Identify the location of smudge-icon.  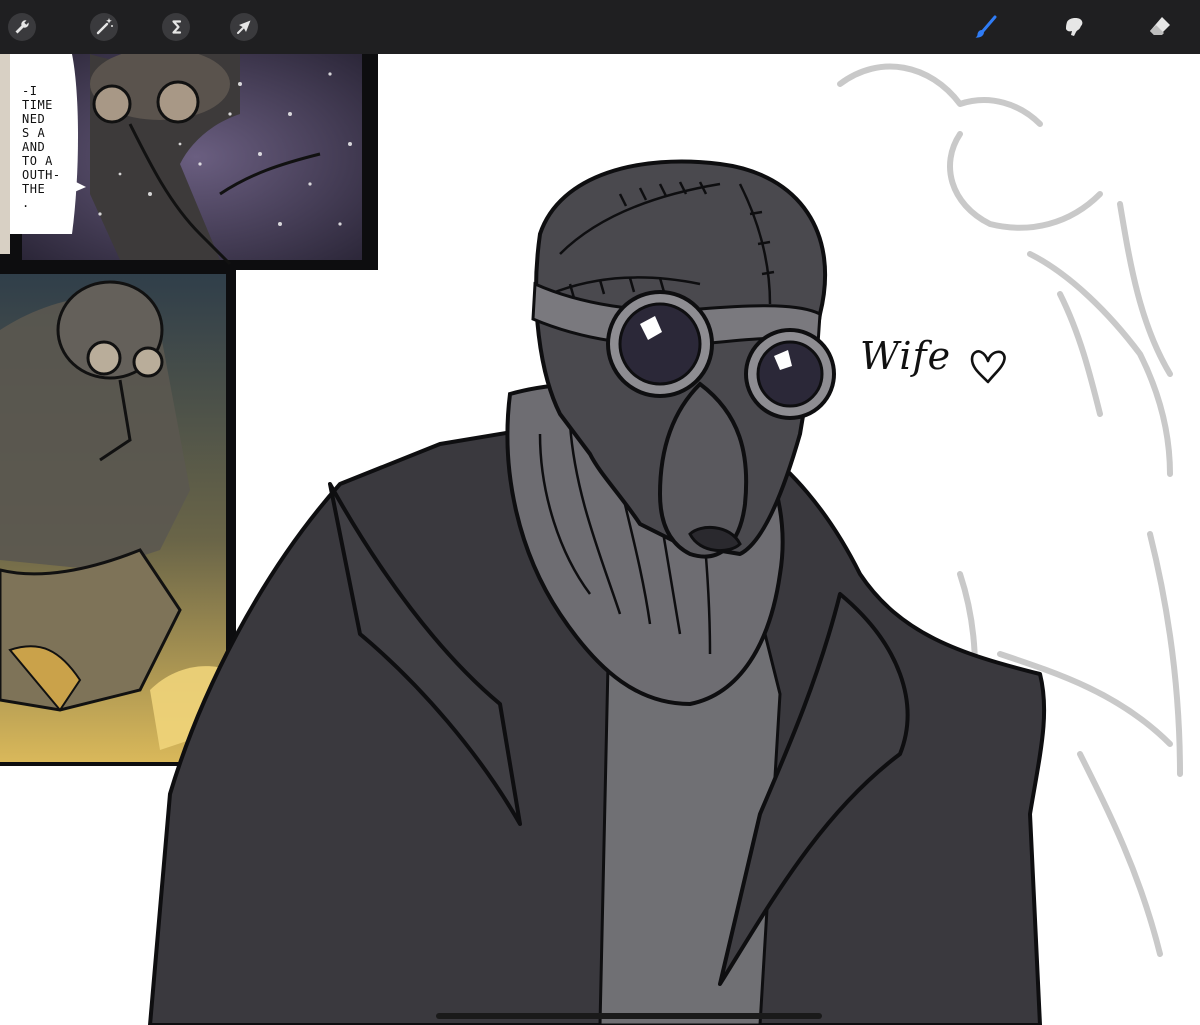
(1074, 27).